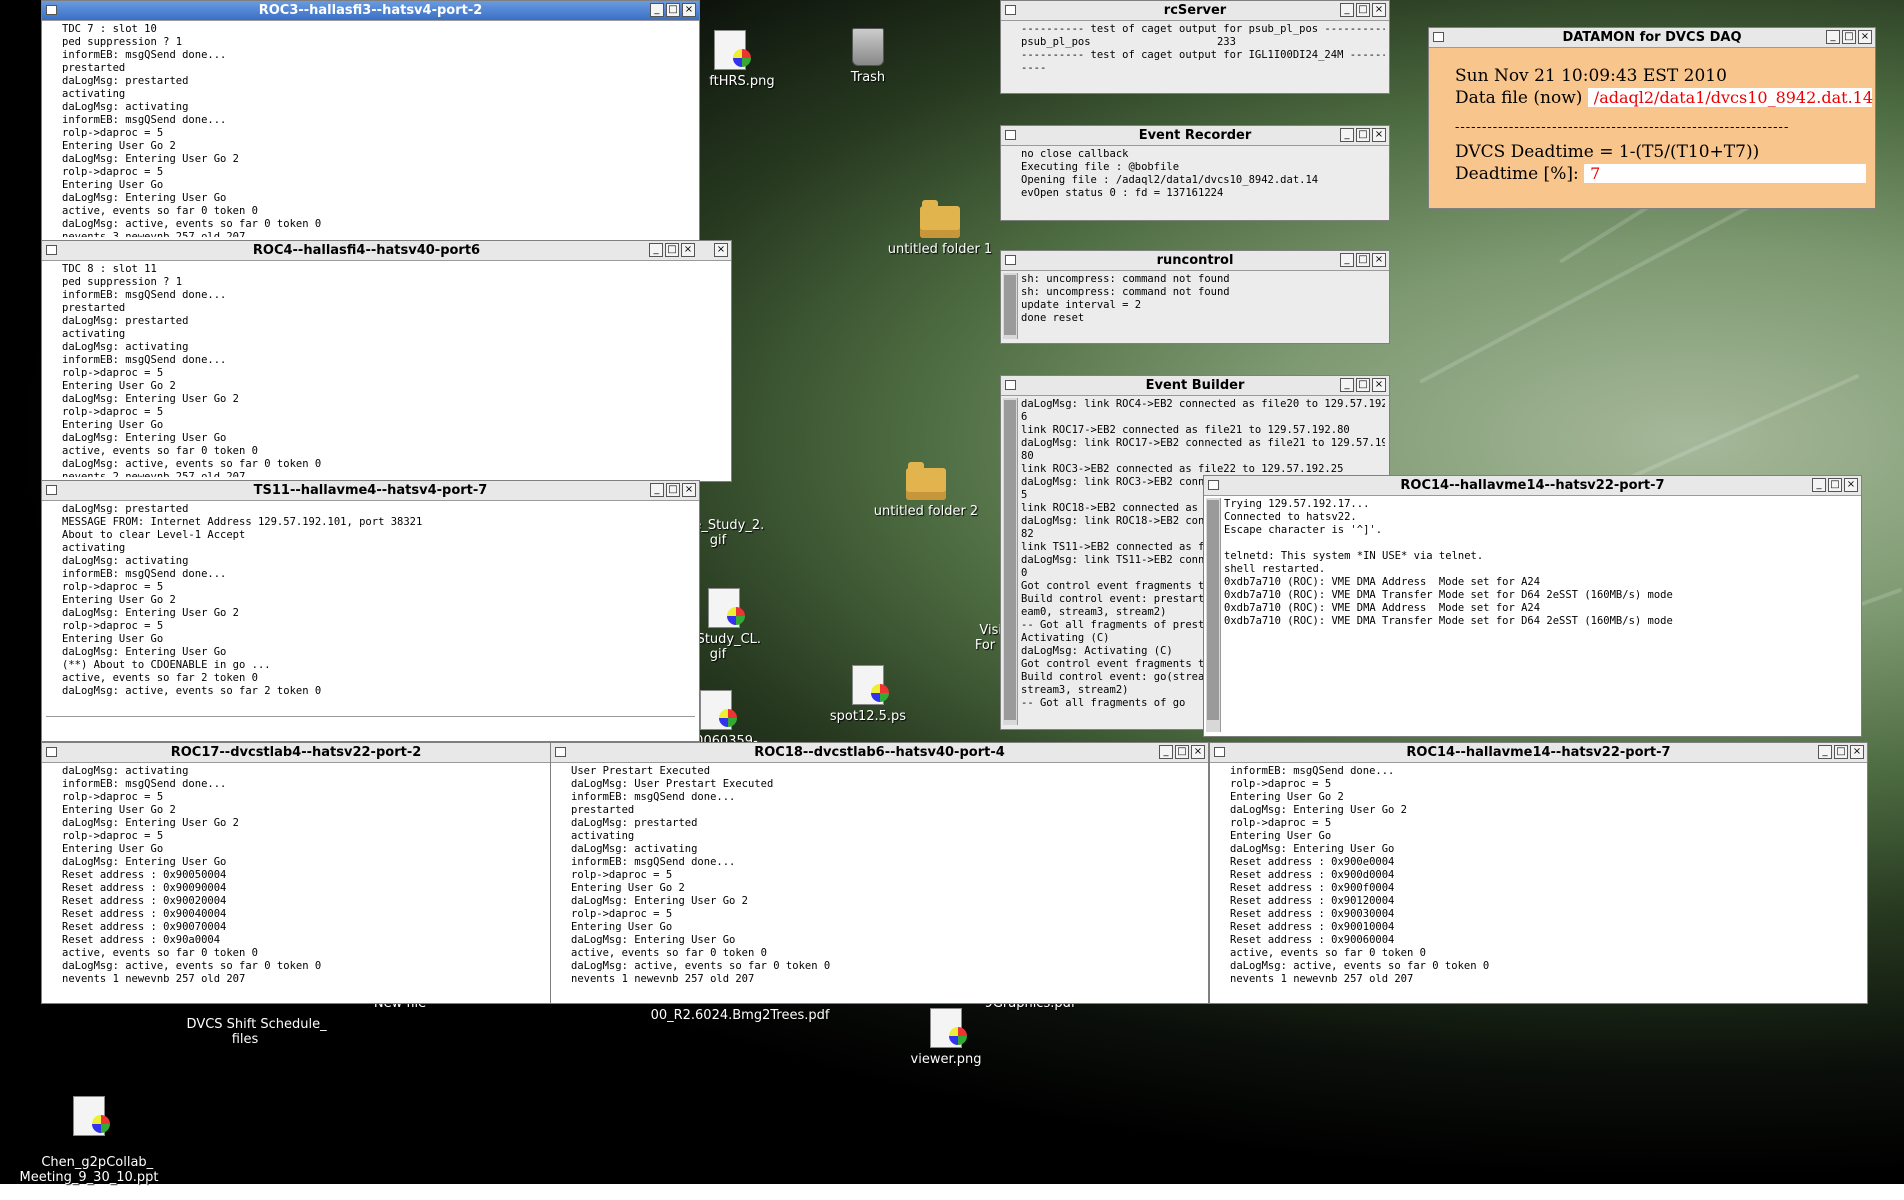 This screenshot has height=1200, width=1904. I want to click on command-input, so click(370, 726).